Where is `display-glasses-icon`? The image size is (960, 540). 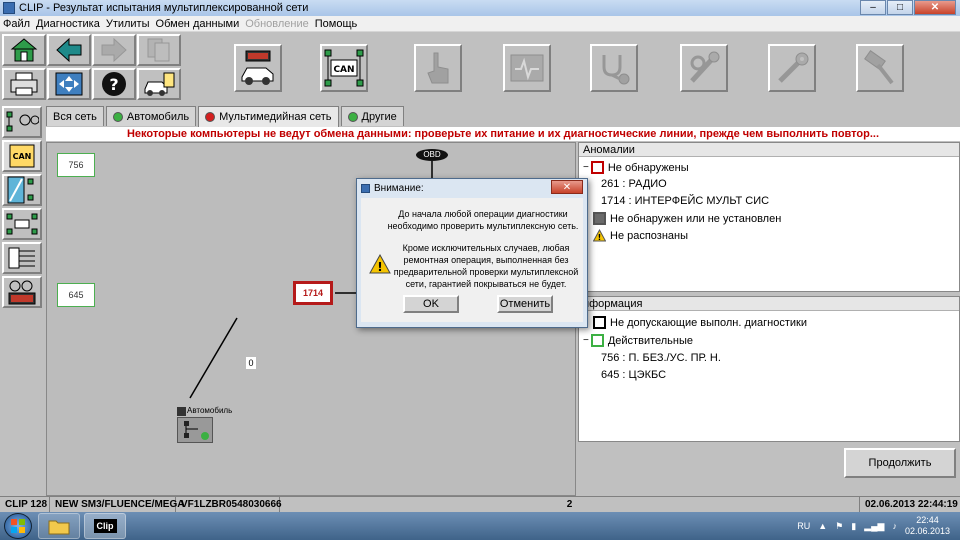 display-glasses-icon is located at coordinates (22, 292).